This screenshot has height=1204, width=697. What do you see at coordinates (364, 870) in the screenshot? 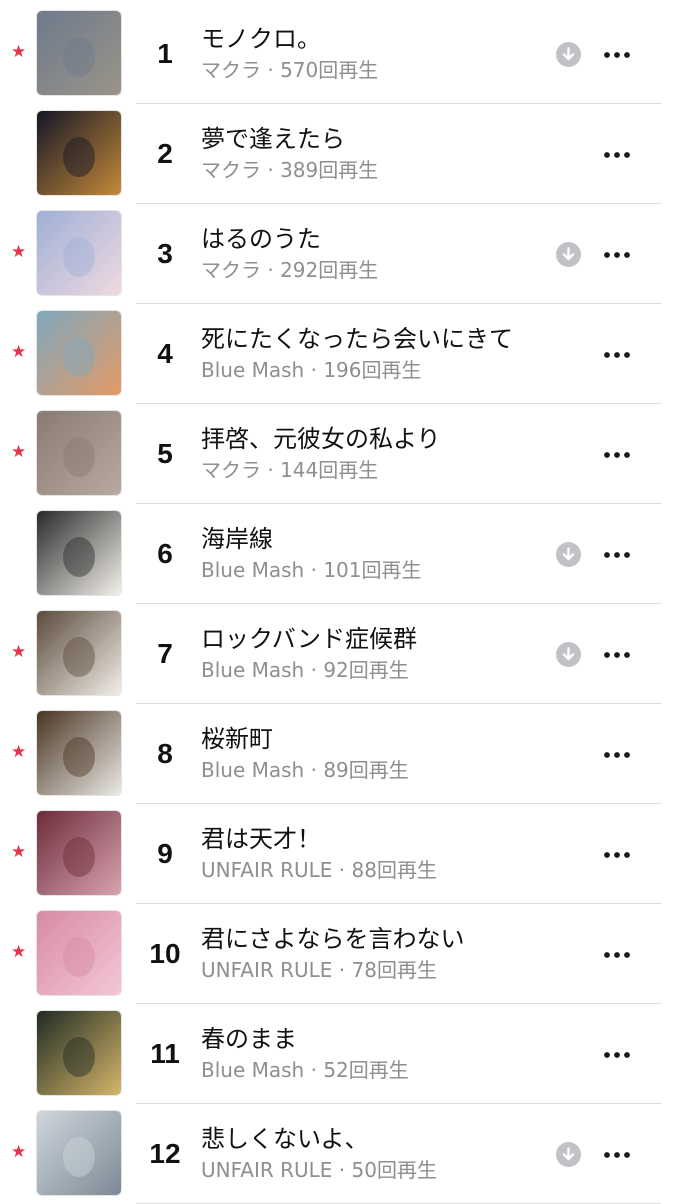
I see `track-play-count: 88` at bounding box center [364, 870].